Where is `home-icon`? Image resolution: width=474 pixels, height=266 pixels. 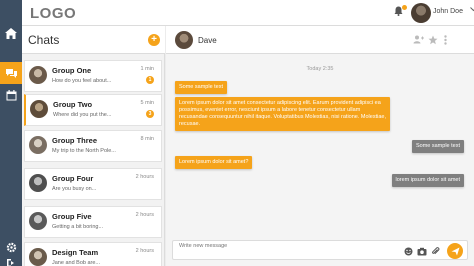 home-icon is located at coordinates (11, 33).